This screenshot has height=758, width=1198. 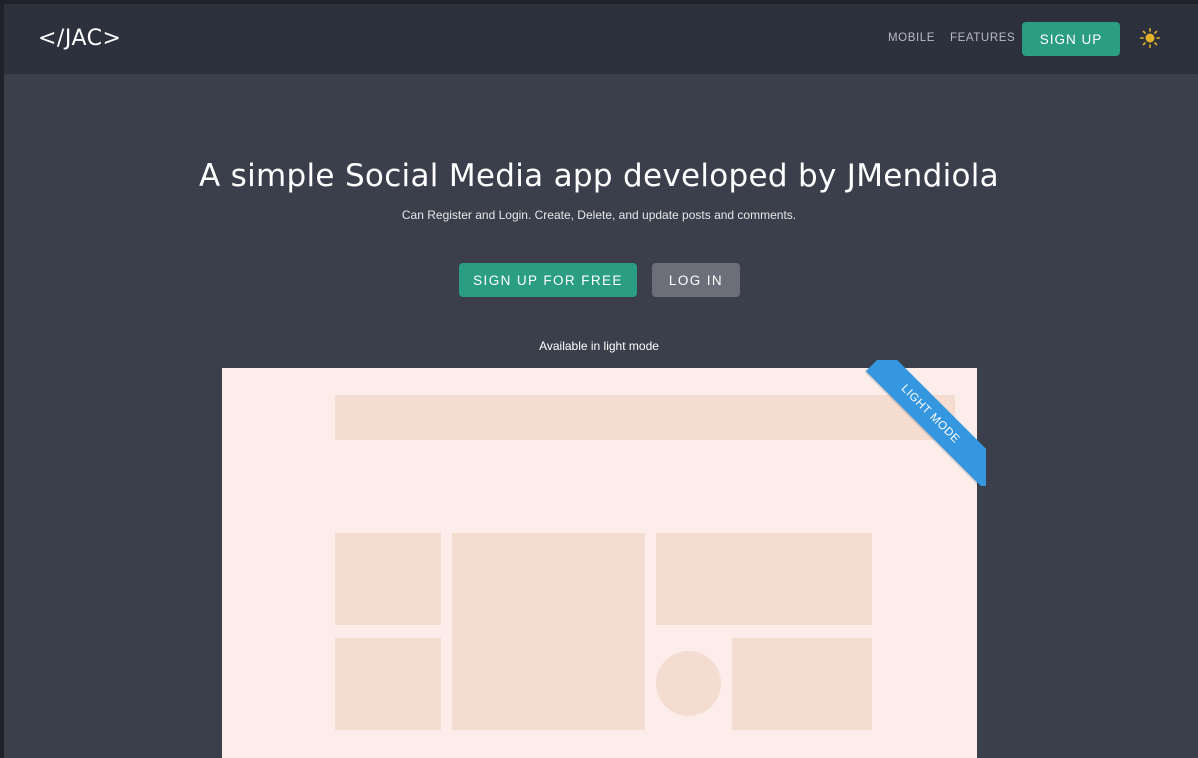 What do you see at coordinates (982, 38) in the screenshot?
I see `nav-link-features: FEATURES` at bounding box center [982, 38].